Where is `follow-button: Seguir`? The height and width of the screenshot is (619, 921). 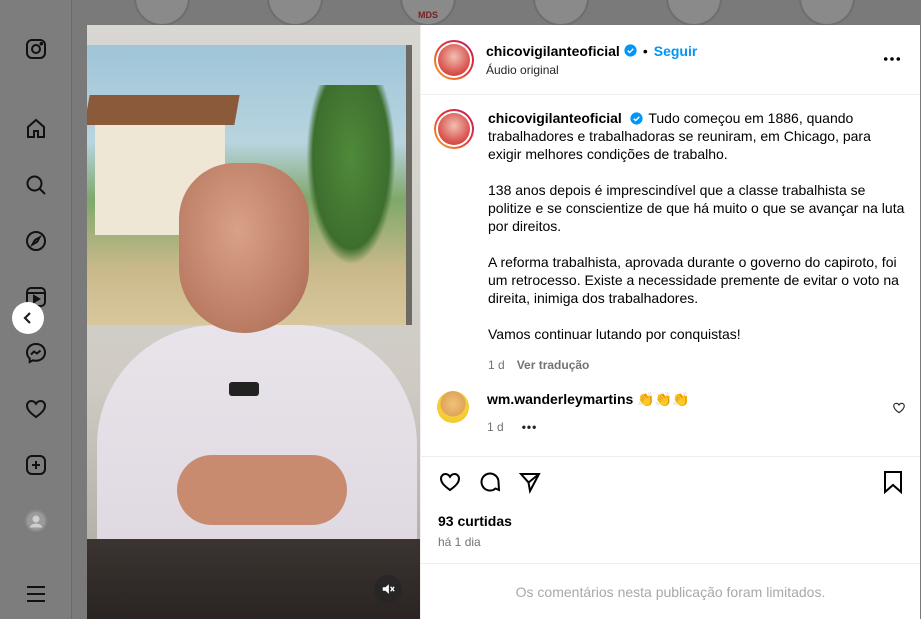
follow-button: Seguir is located at coordinates (676, 51).